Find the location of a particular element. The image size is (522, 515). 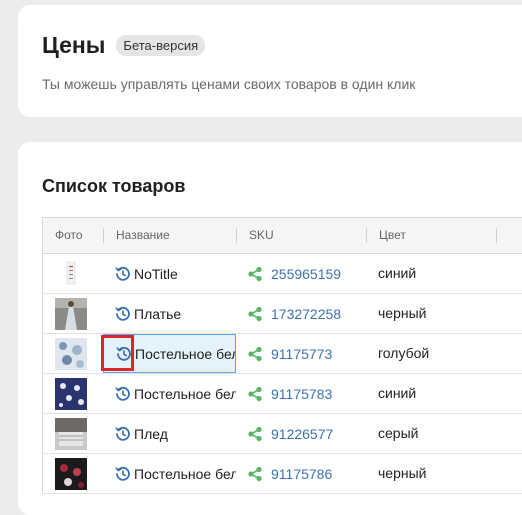

table-row: Платье 173272258 черный is located at coordinates (282, 314).